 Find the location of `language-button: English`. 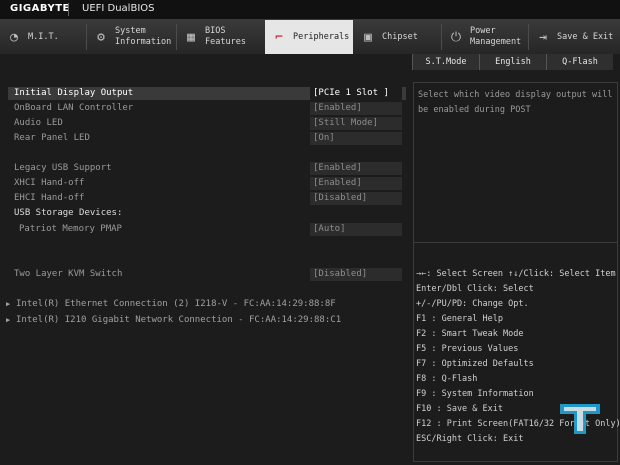

language-button: English is located at coordinates (512, 62).